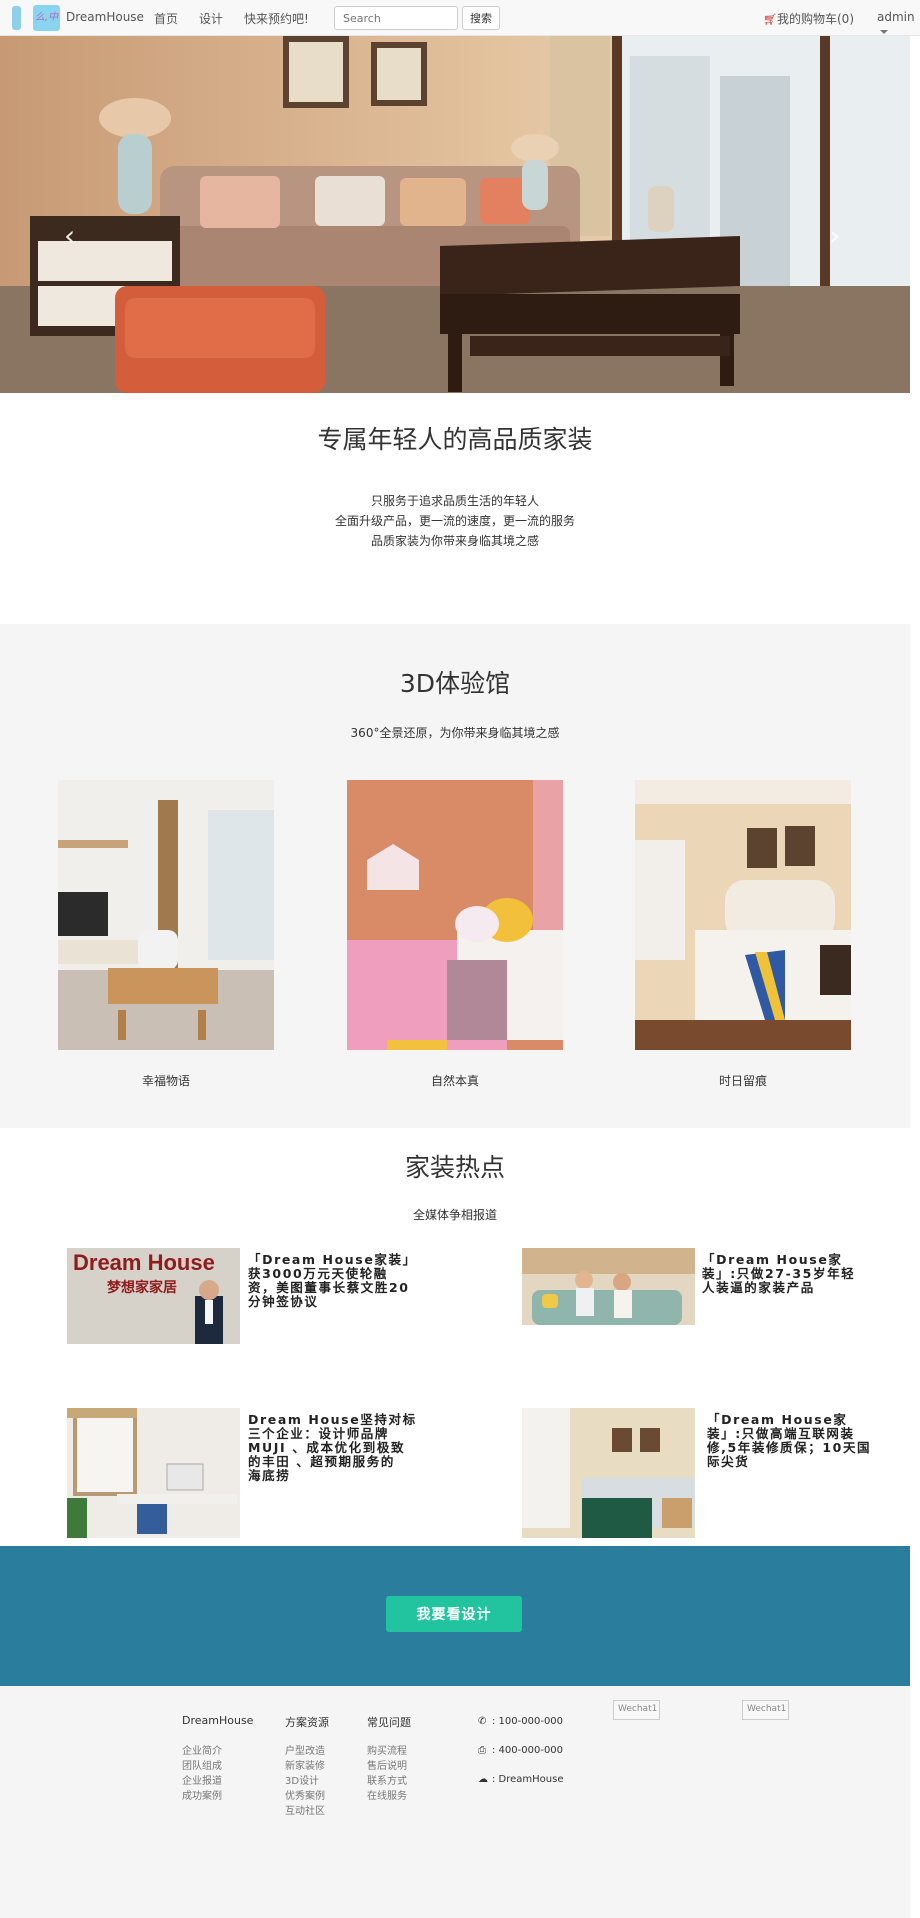 The width and height of the screenshot is (920, 1918). I want to click on news-line: 装」:只做27-35岁年轻, so click(779, 1273).